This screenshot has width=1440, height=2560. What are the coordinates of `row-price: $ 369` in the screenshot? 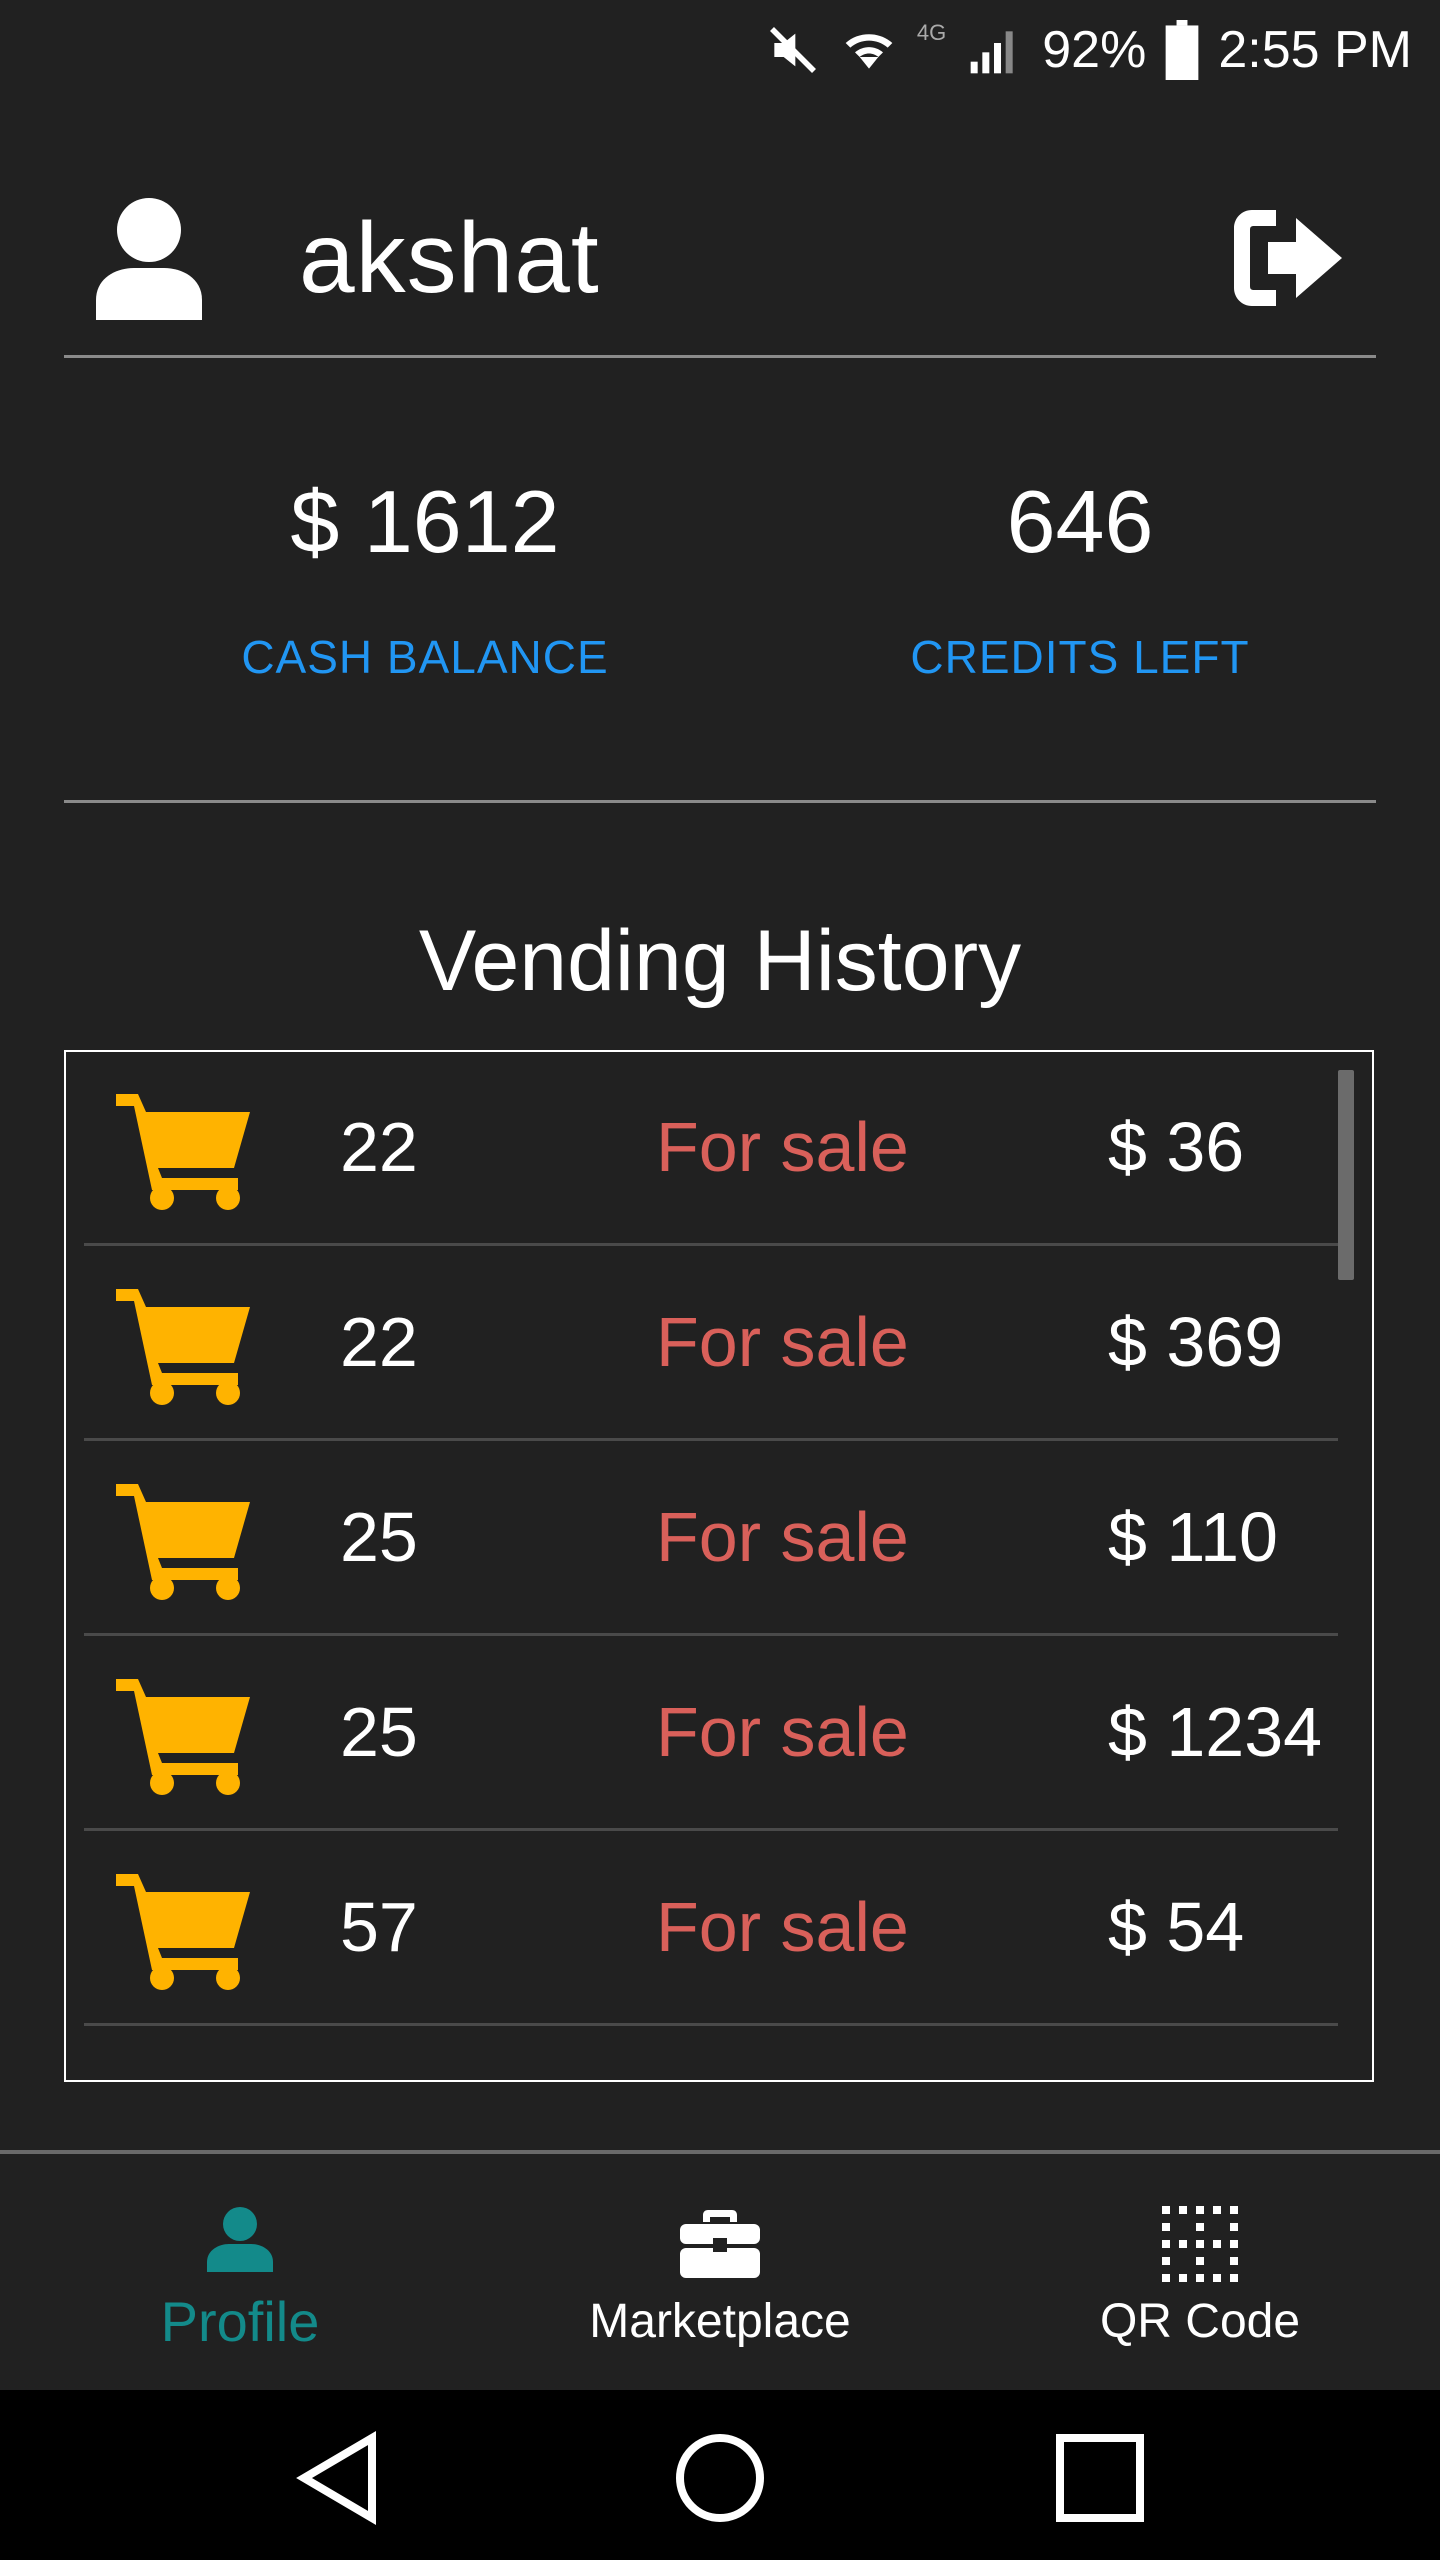 It's located at (1196, 1342).